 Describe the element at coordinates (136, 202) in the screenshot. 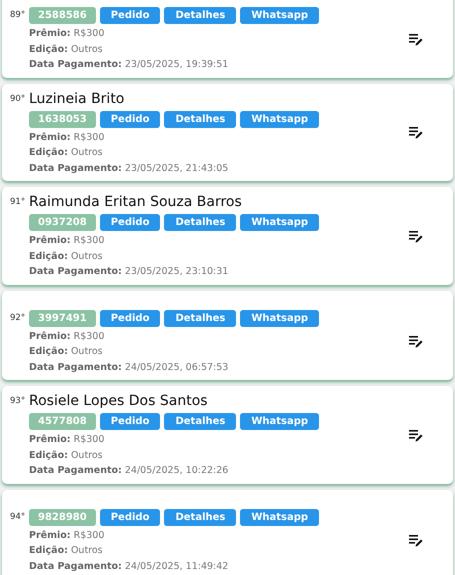

I see `person-name: Raimunda Eritan Souza Barros` at that location.